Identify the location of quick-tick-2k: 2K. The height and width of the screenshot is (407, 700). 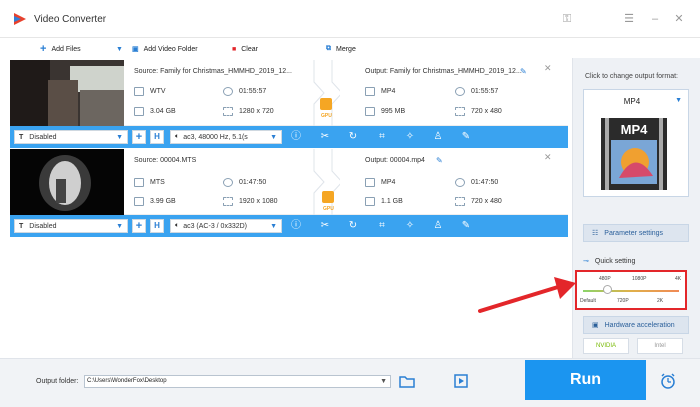
(660, 301).